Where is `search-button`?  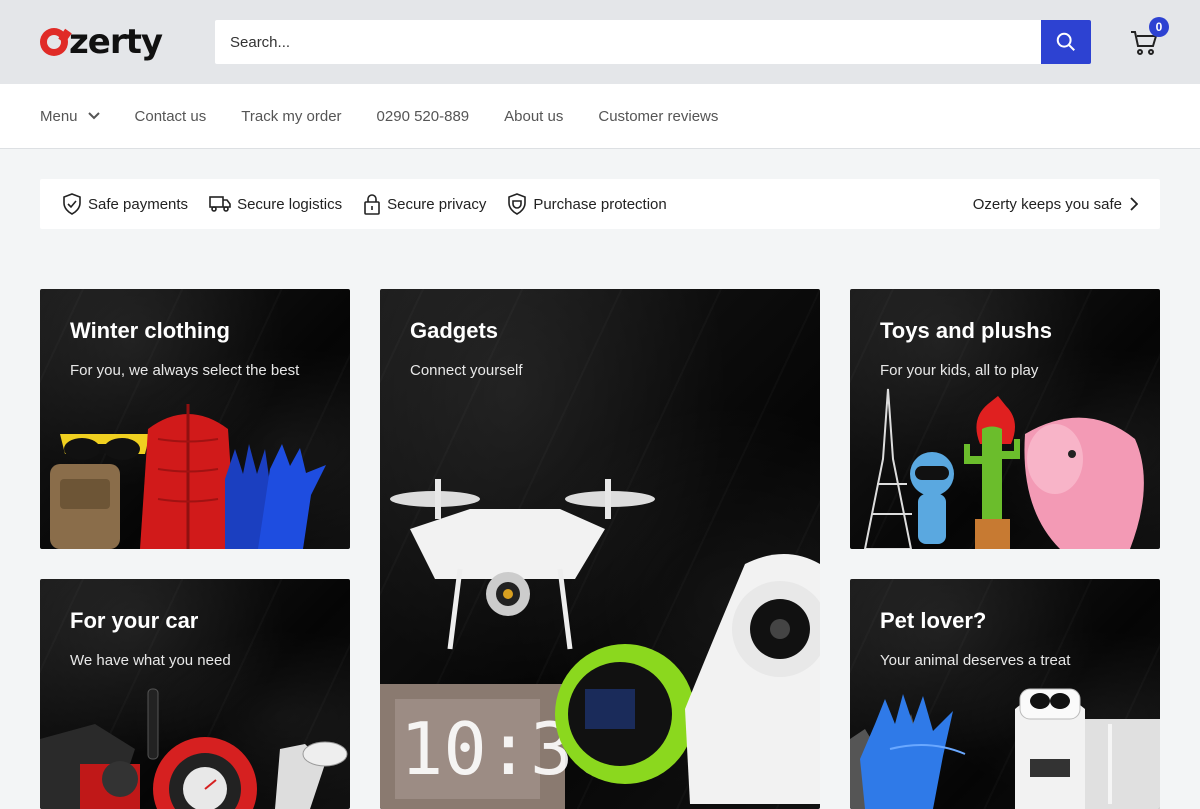 search-button is located at coordinates (1066, 42).